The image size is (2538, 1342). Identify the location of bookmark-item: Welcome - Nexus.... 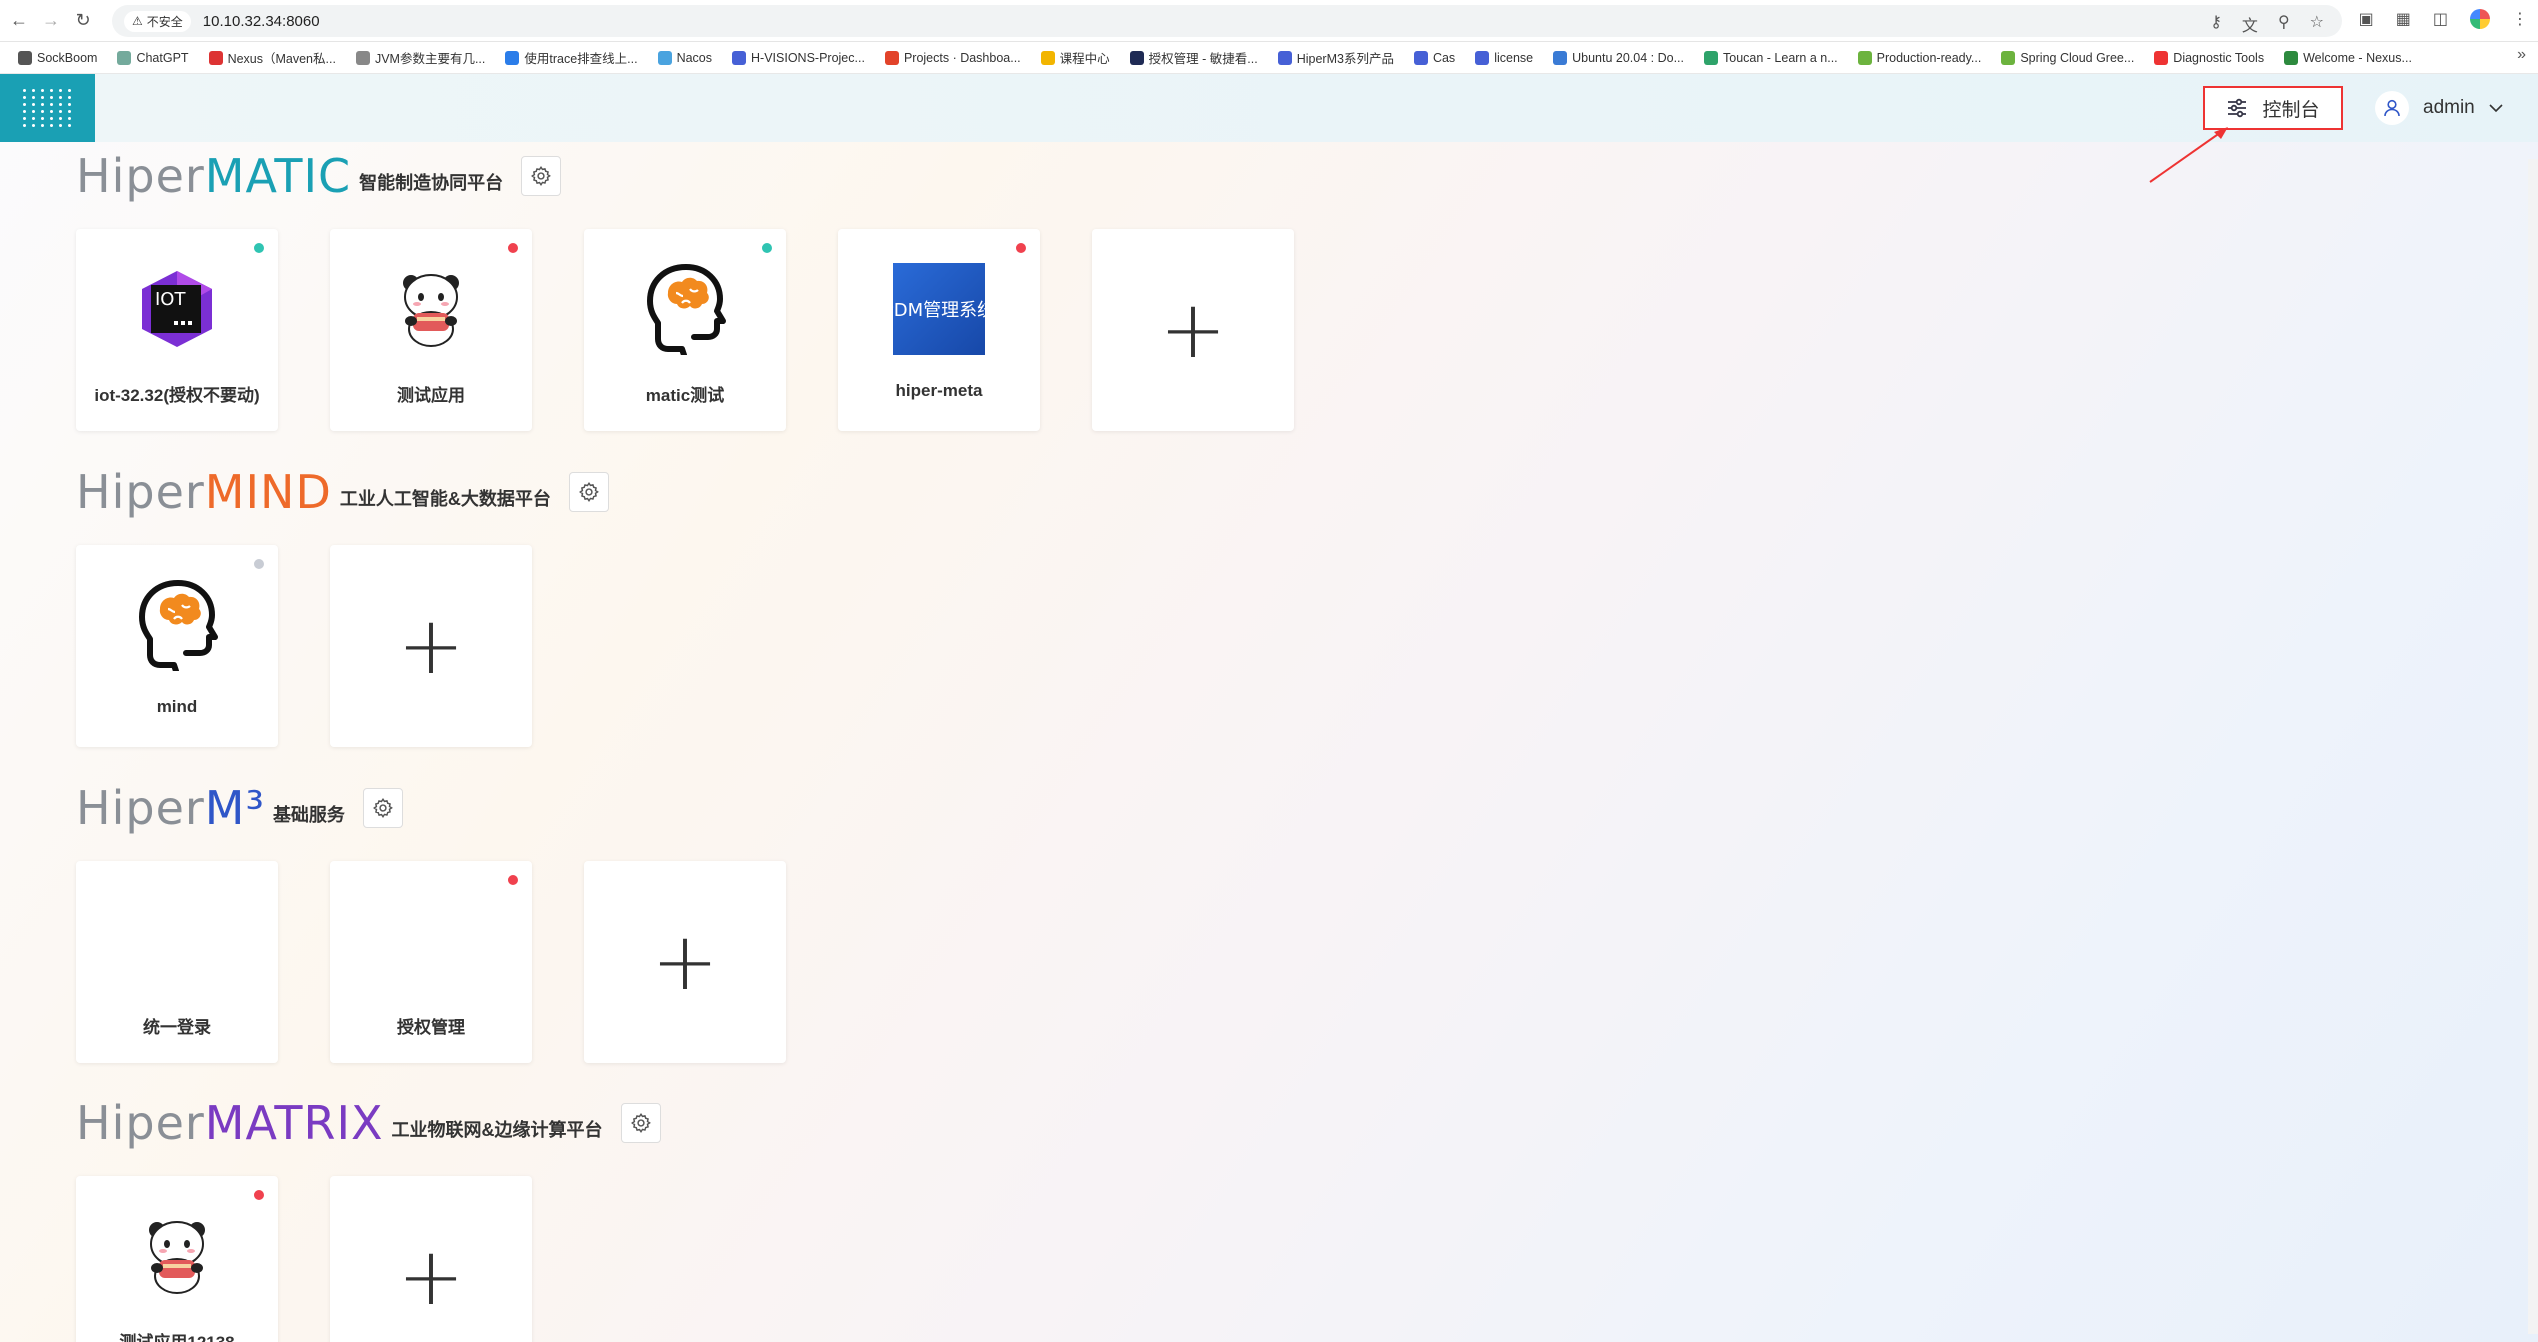
(2348, 58).